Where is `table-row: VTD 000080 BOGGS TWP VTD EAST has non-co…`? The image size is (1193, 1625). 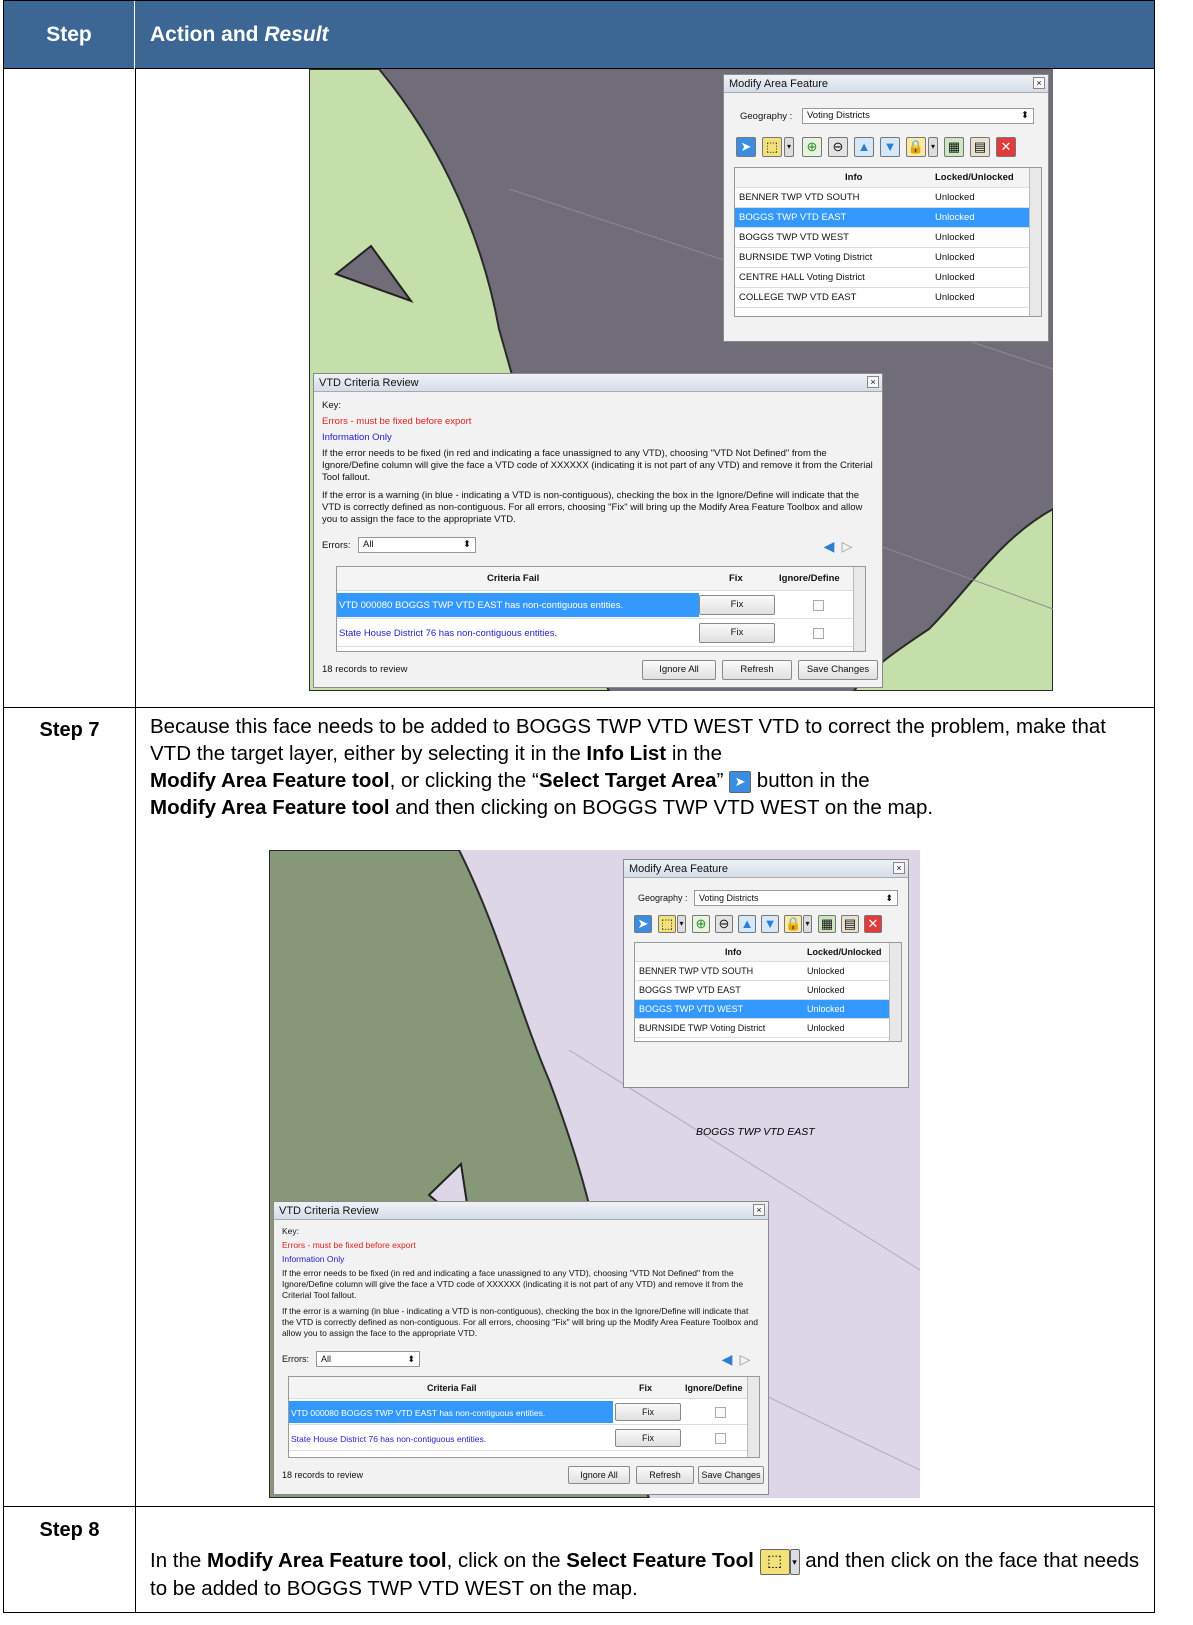
table-row: VTD 000080 BOGGS TWP VTD EAST has non-co… is located at coordinates (596, 606).